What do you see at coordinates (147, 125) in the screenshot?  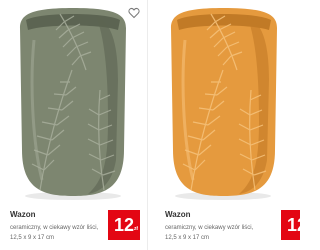 I see `card-divider` at bounding box center [147, 125].